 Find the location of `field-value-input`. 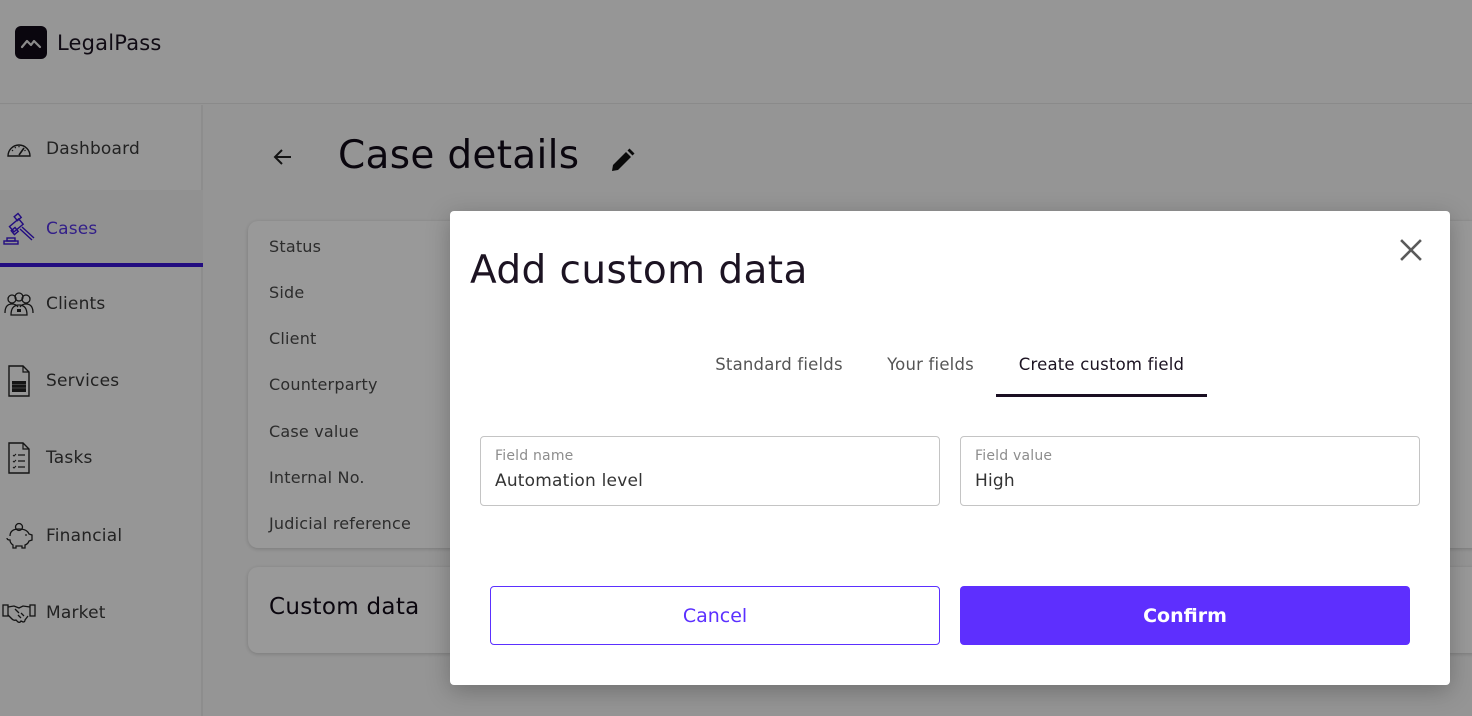

field-value-input is located at coordinates (1185, 481).